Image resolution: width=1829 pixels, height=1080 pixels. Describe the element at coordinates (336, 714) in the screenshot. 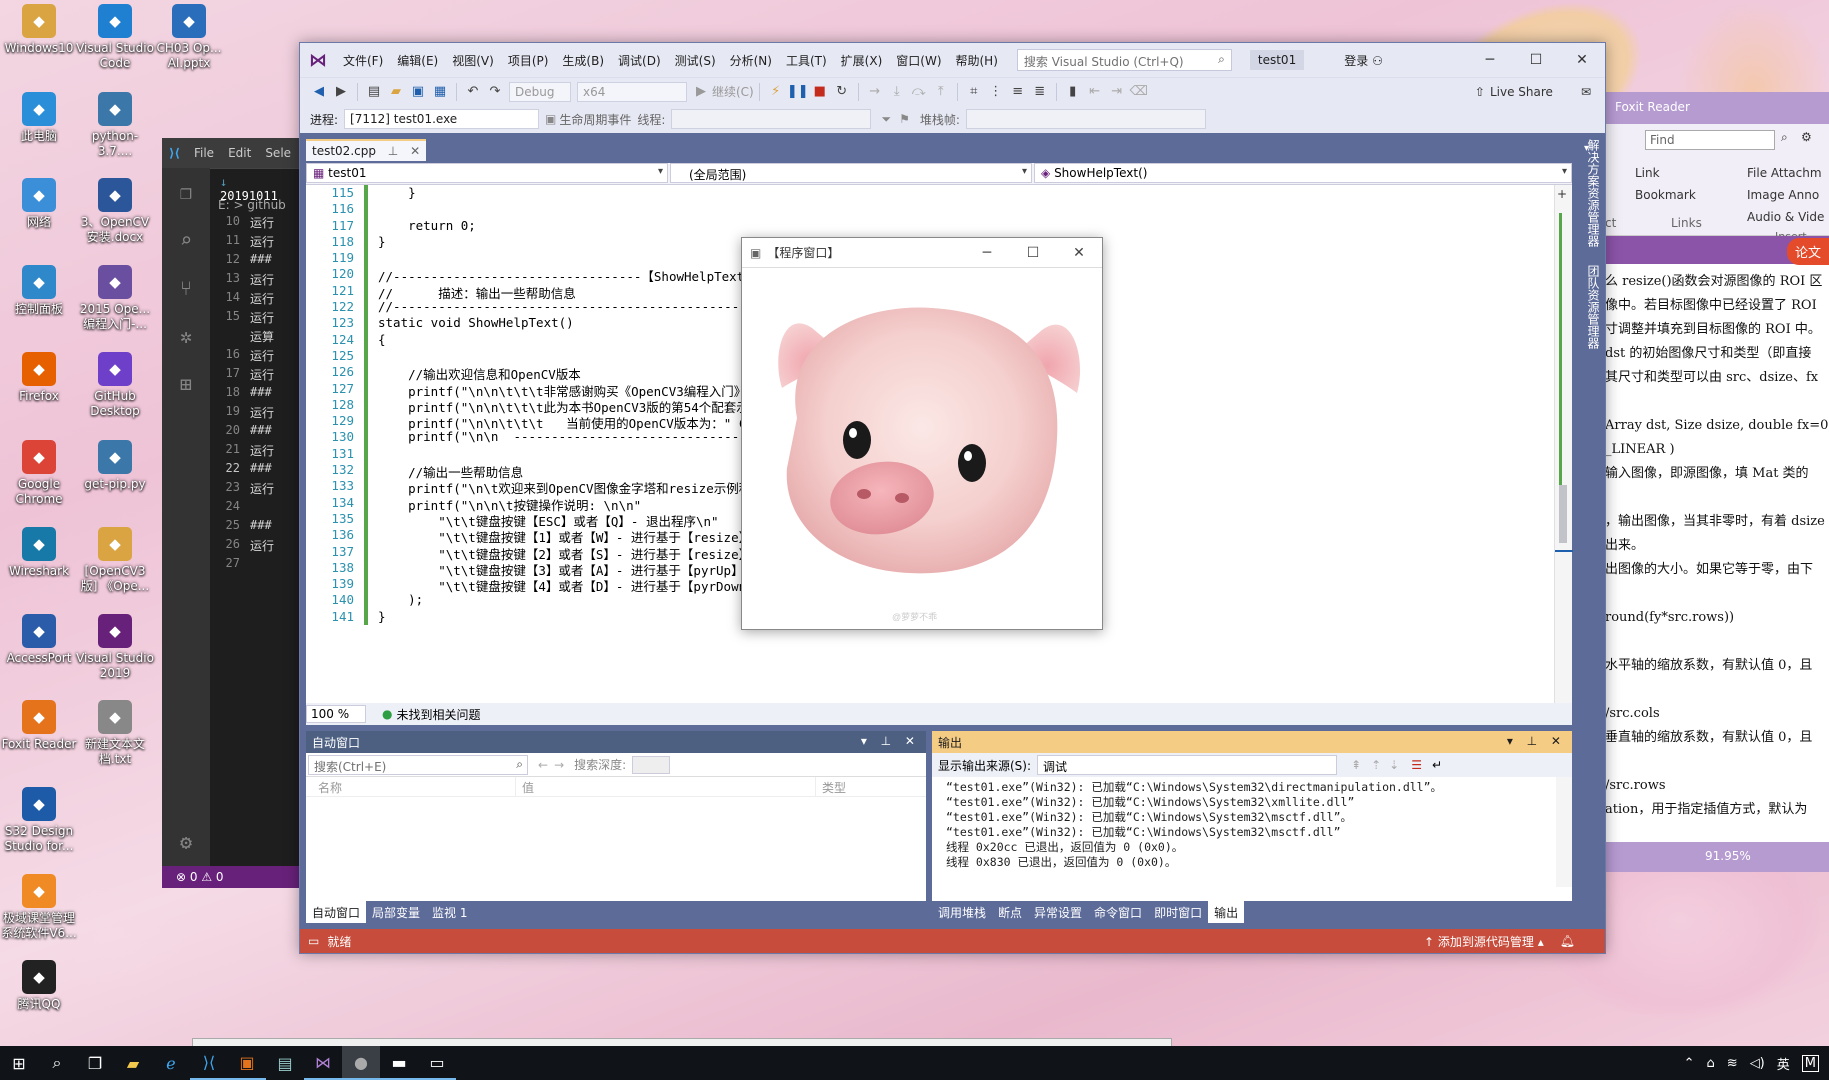

I see `zoom-select: 100 %` at that location.